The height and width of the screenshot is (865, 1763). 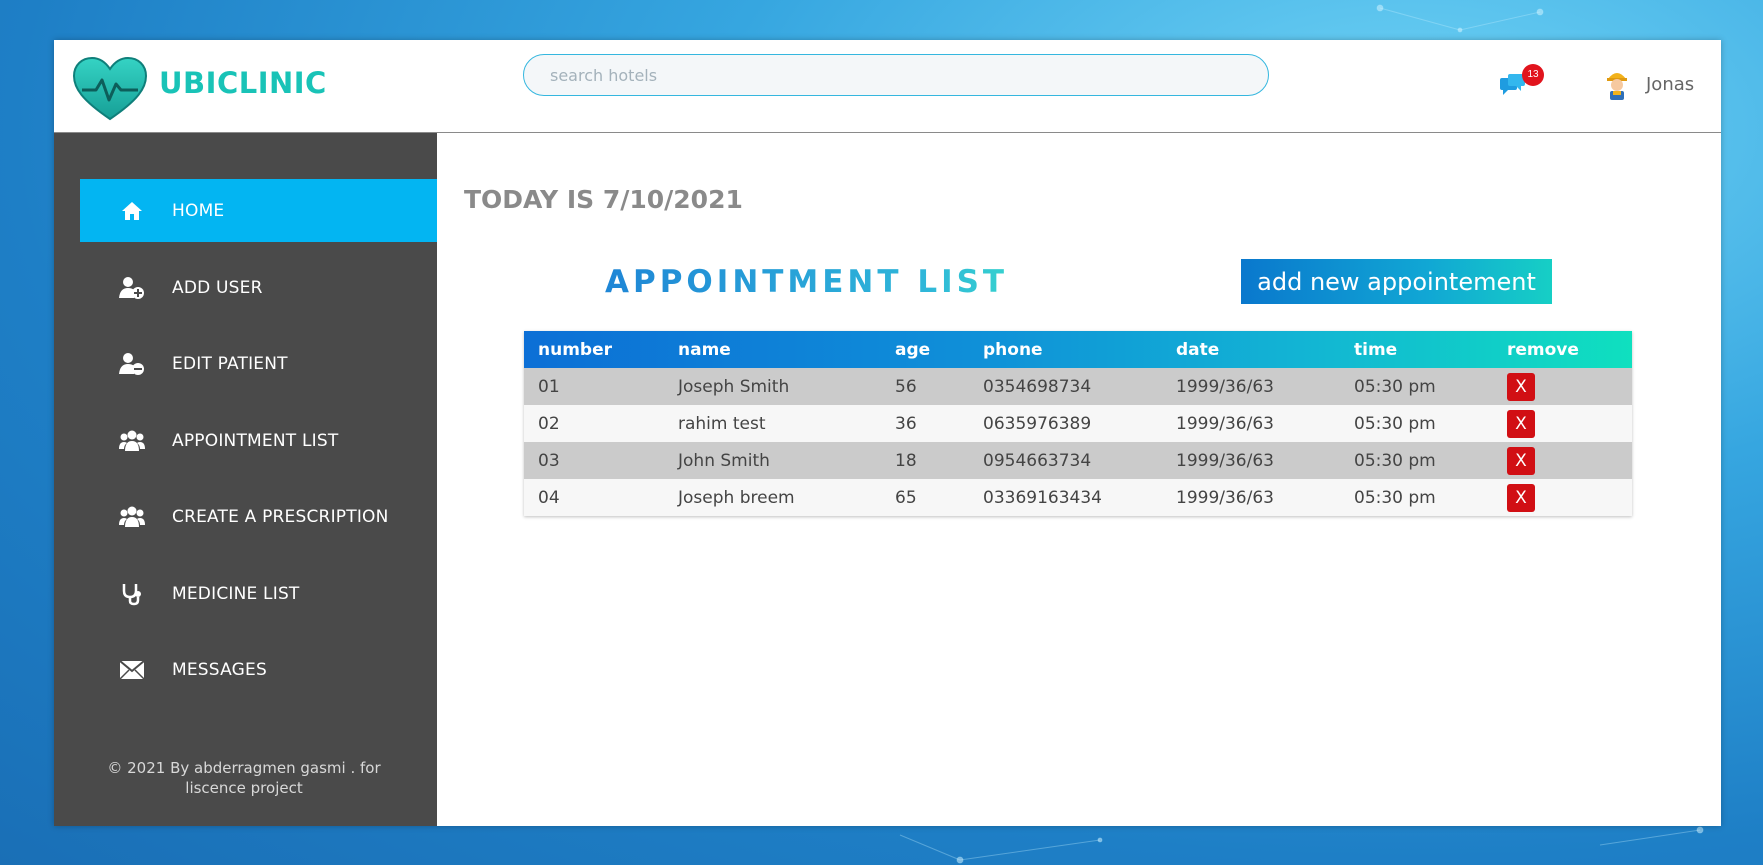 I want to click on sidebar-item-home: HOME, so click(x=258, y=210).